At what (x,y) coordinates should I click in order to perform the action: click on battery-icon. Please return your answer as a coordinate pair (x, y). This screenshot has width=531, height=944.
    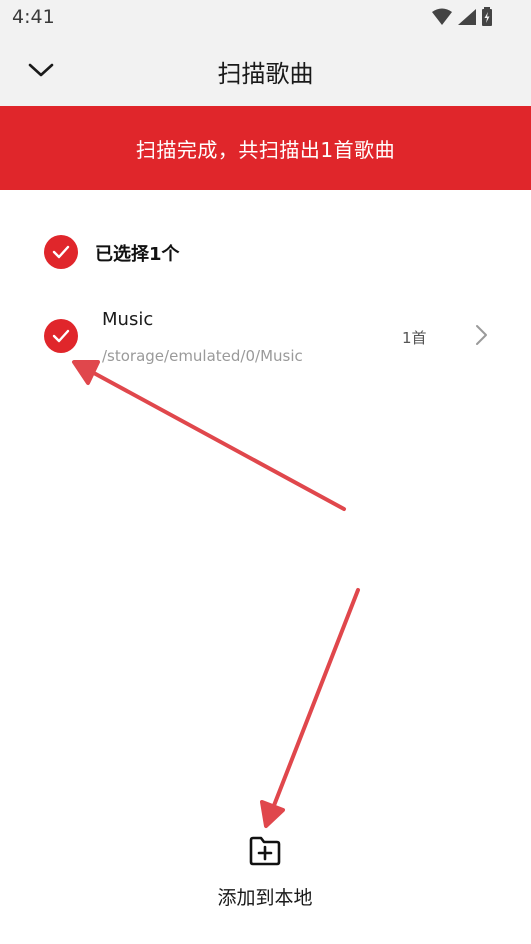
    Looking at the image, I should click on (487, 16).